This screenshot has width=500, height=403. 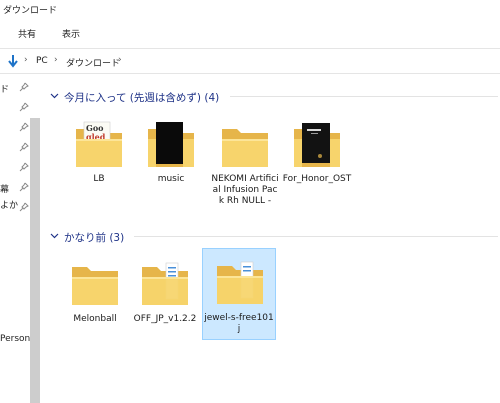 I want to click on folder-name: OFF_JP_v1.2.2, so click(x=165, y=319).